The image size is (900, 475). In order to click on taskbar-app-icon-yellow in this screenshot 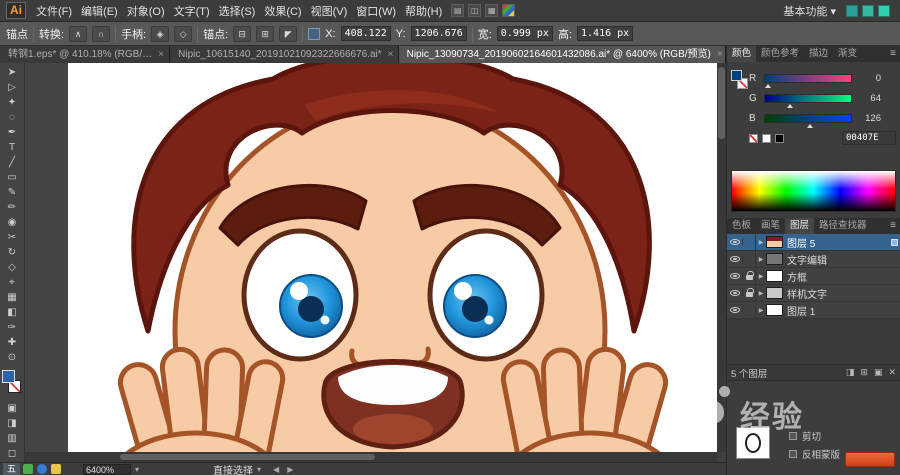, I will do `click(56, 469)`.